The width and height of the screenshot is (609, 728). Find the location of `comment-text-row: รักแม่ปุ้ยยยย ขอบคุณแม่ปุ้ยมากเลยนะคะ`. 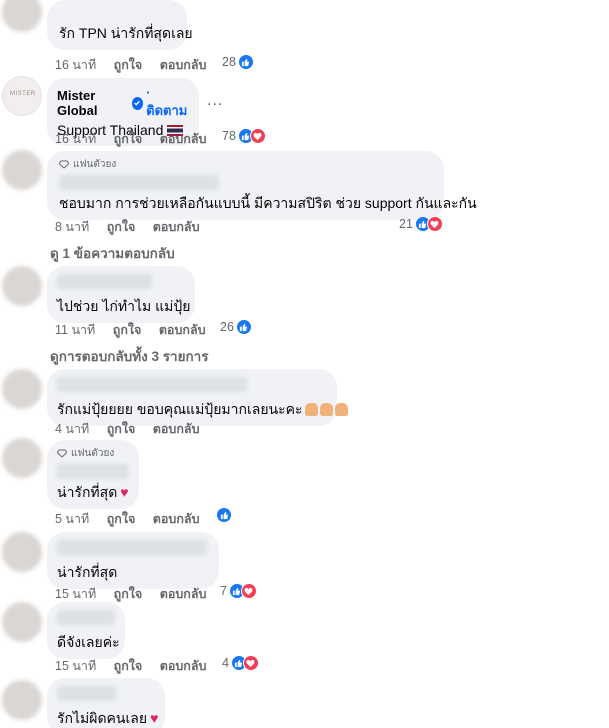

comment-text-row: รักแม่ปุ้ยยยย ขอบคุณแม่ปุ้ยมากเลยนะคะ is located at coordinates (202, 409).